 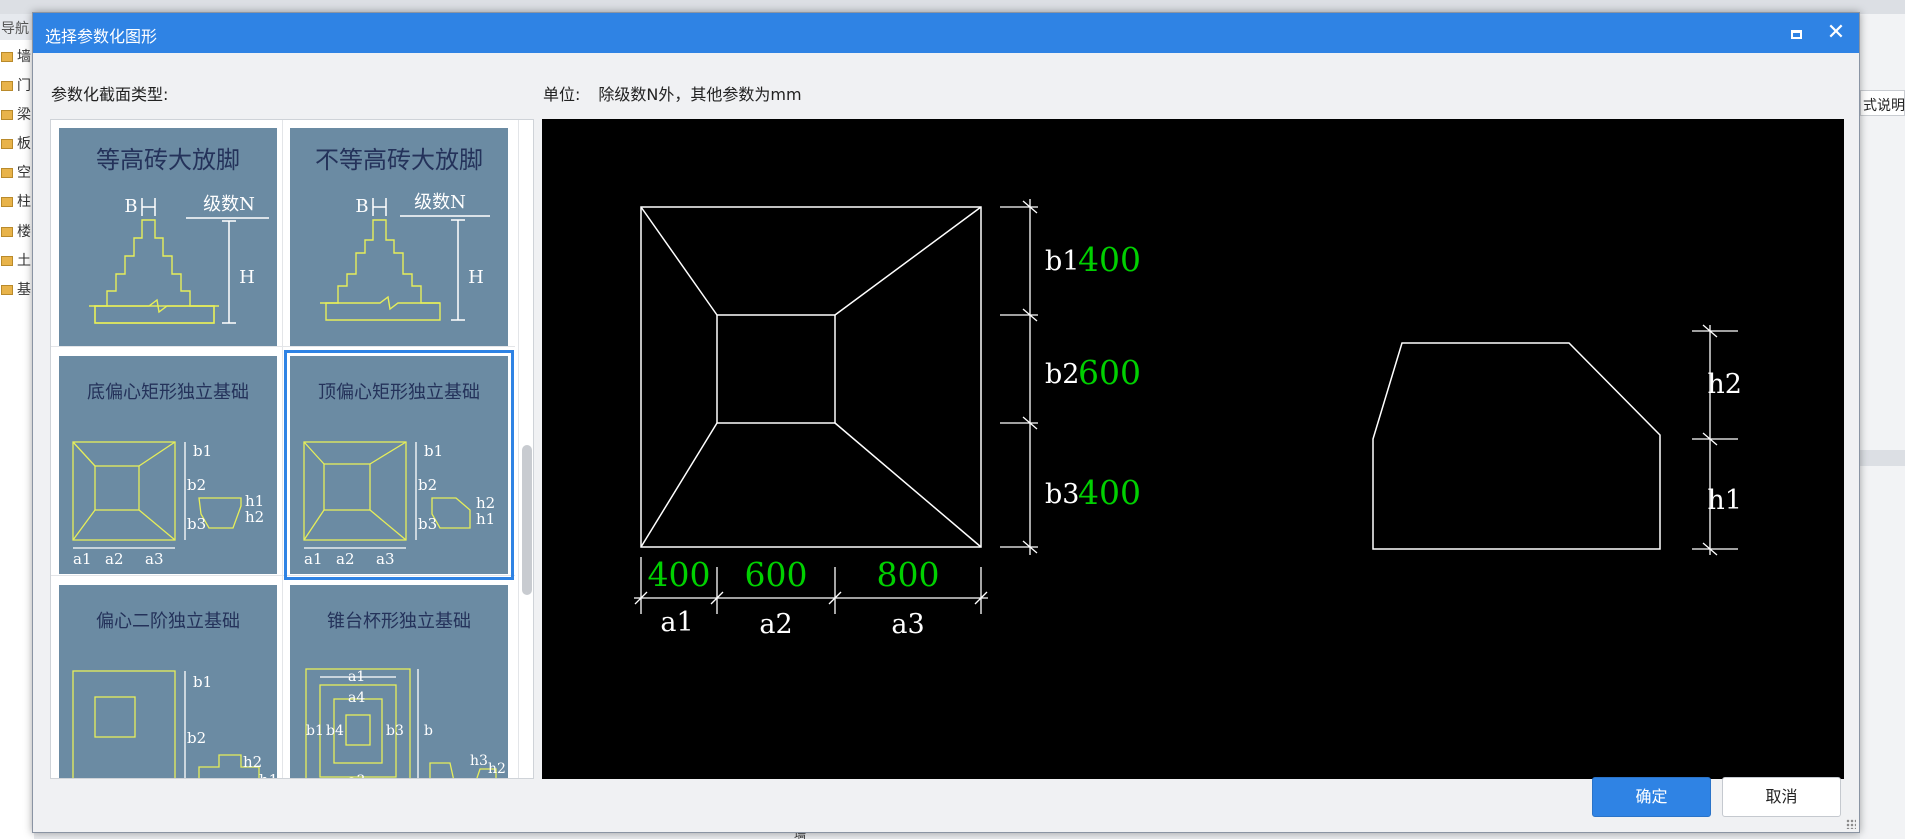 What do you see at coordinates (775, 624) in the screenshot?
I see `dim-label-a2: a2` at bounding box center [775, 624].